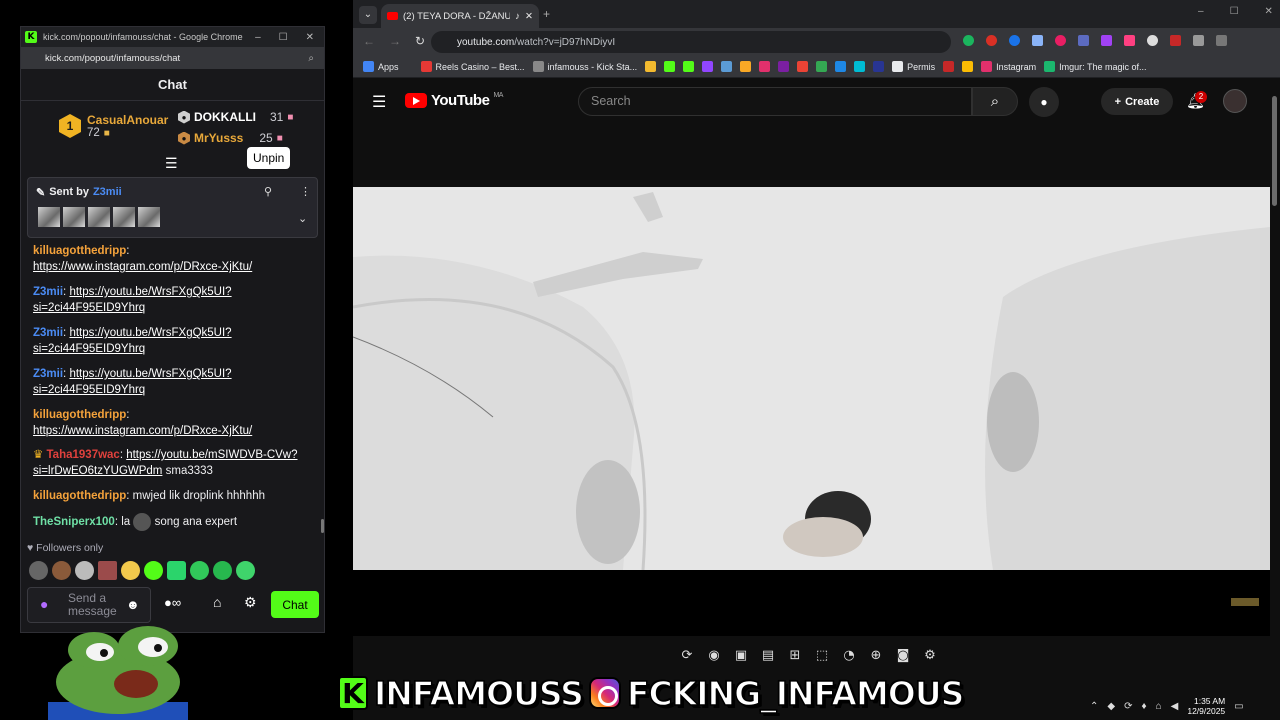  What do you see at coordinates (741, 655) in the screenshot?
I see `screenshot-icon: ▣` at bounding box center [741, 655].